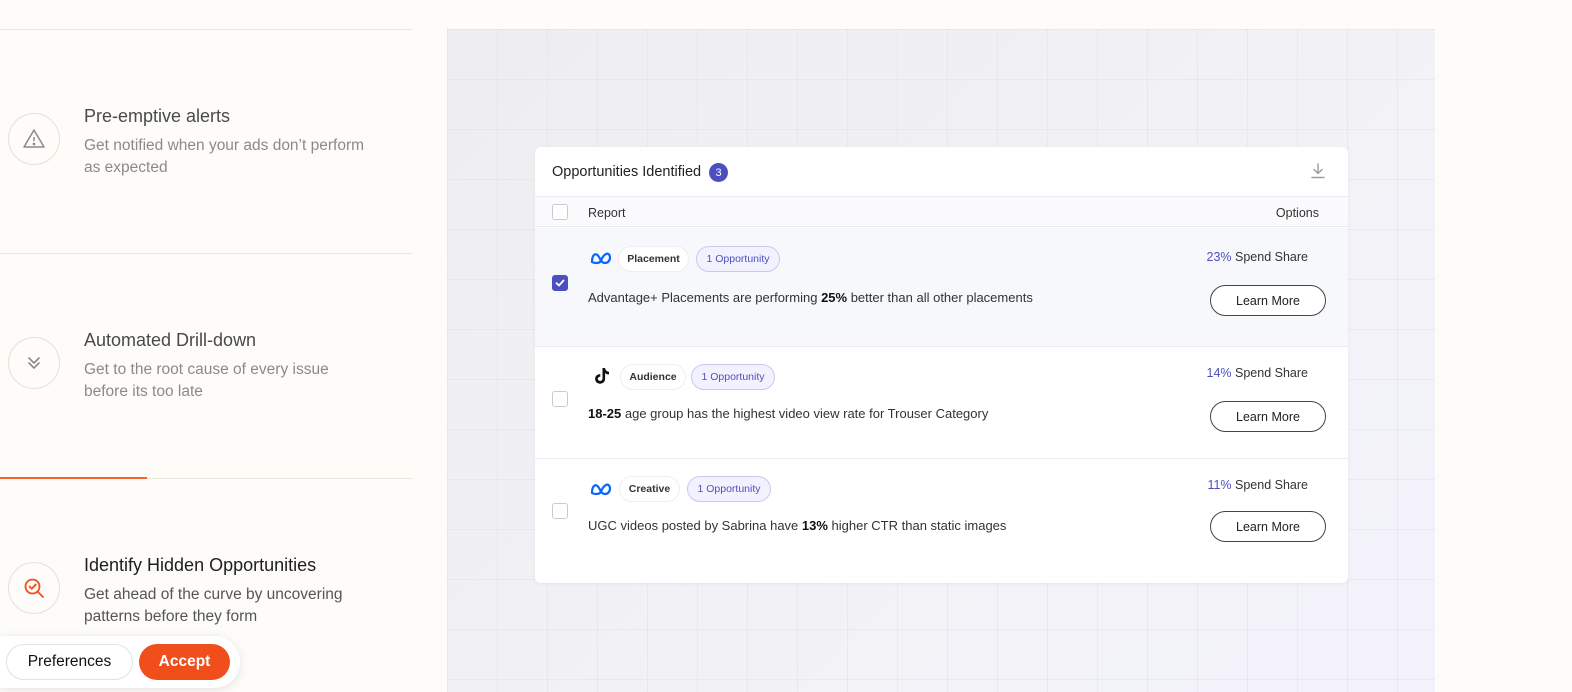 The height and width of the screenshot is (692, 1572). I want to click on warning-triangle-icon, so click(34, 139).